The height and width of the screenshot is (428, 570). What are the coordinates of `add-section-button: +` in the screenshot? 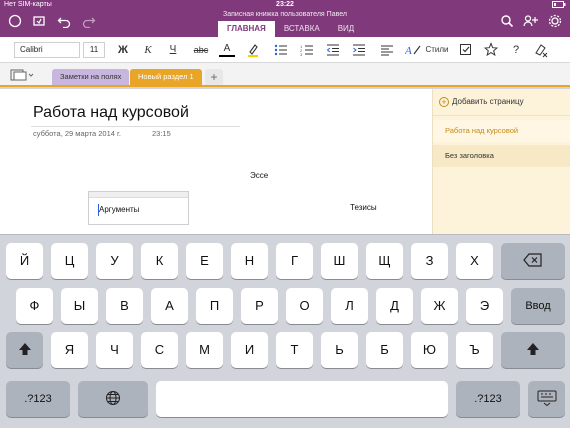 It's located at (214, 77).